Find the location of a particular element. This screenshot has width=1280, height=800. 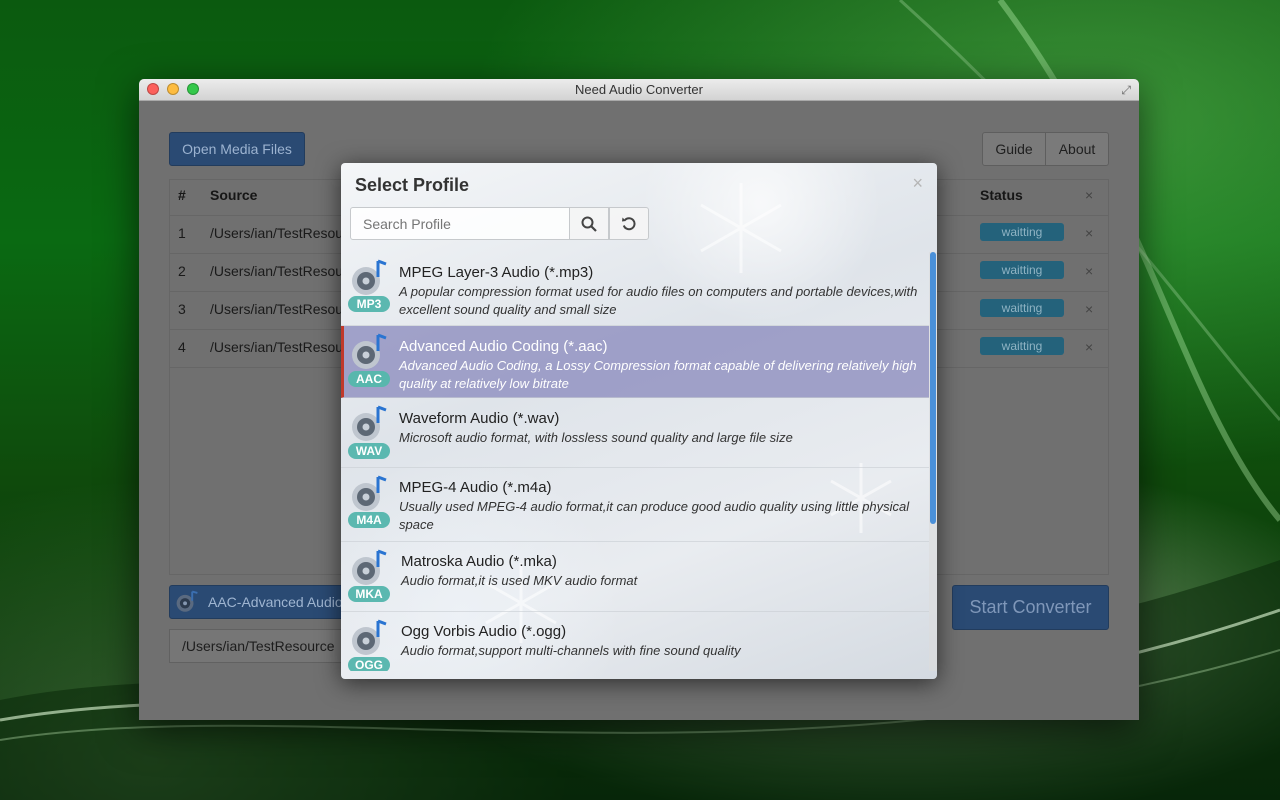

window-title: Need Audio Converter is located at coordinates (639, 89).